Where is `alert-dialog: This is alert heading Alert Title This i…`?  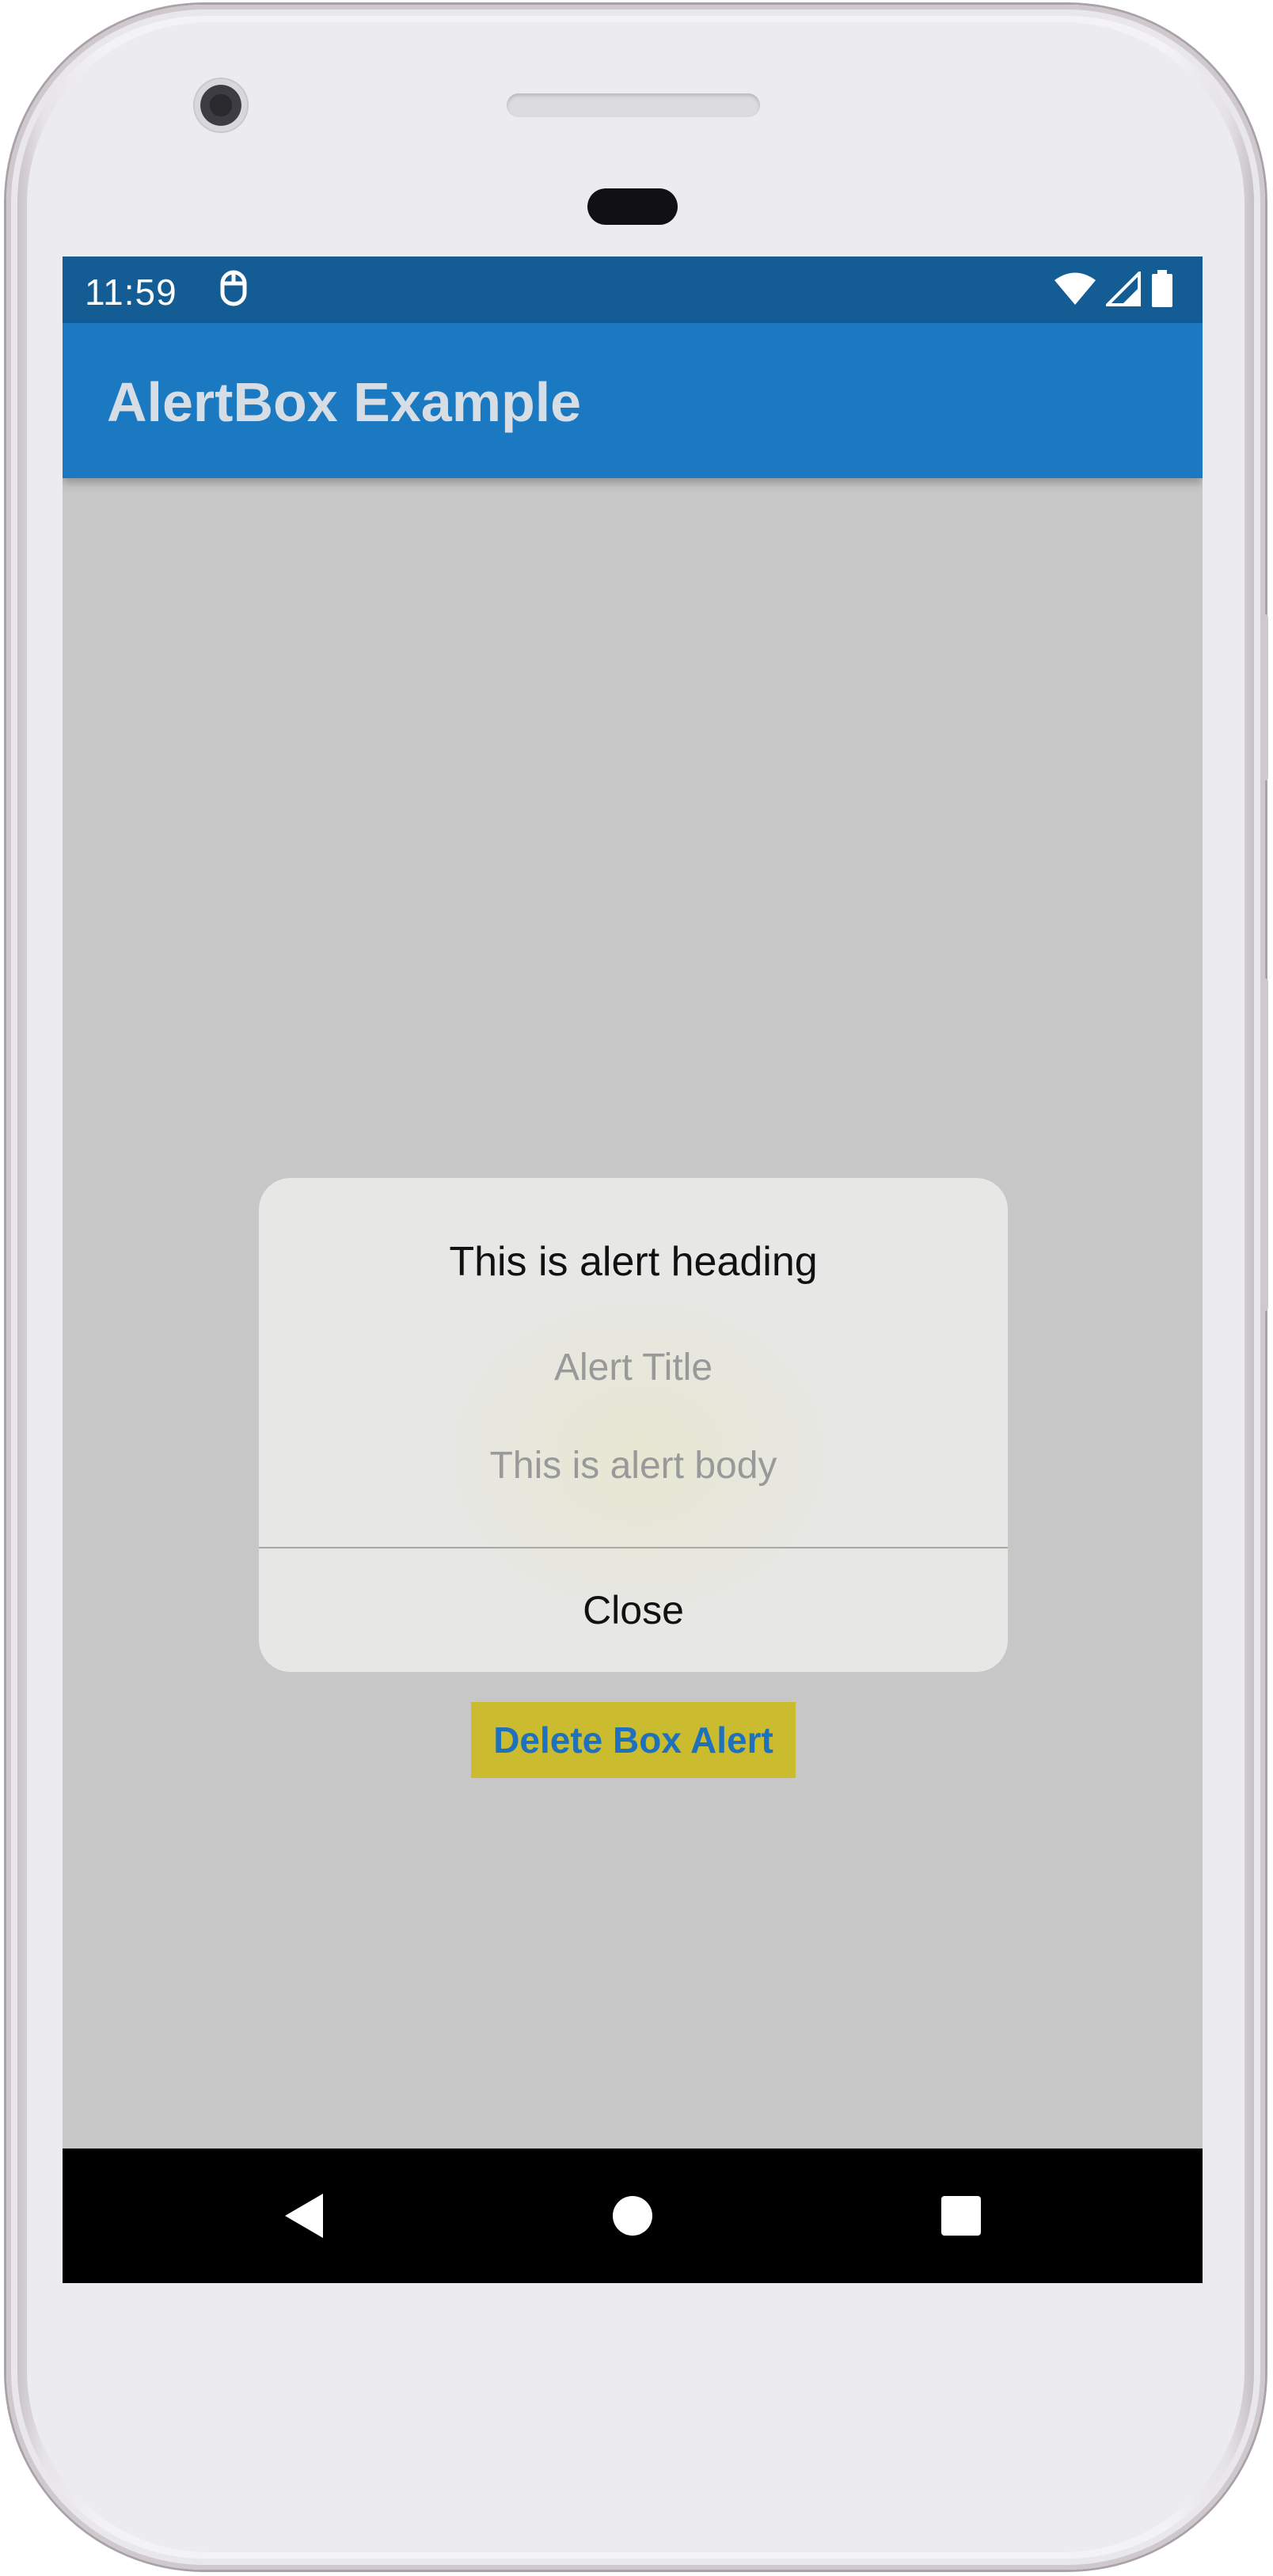
alert-dialog: This is alert heading Alert Title This i… is located at coordinates (633, 1425).